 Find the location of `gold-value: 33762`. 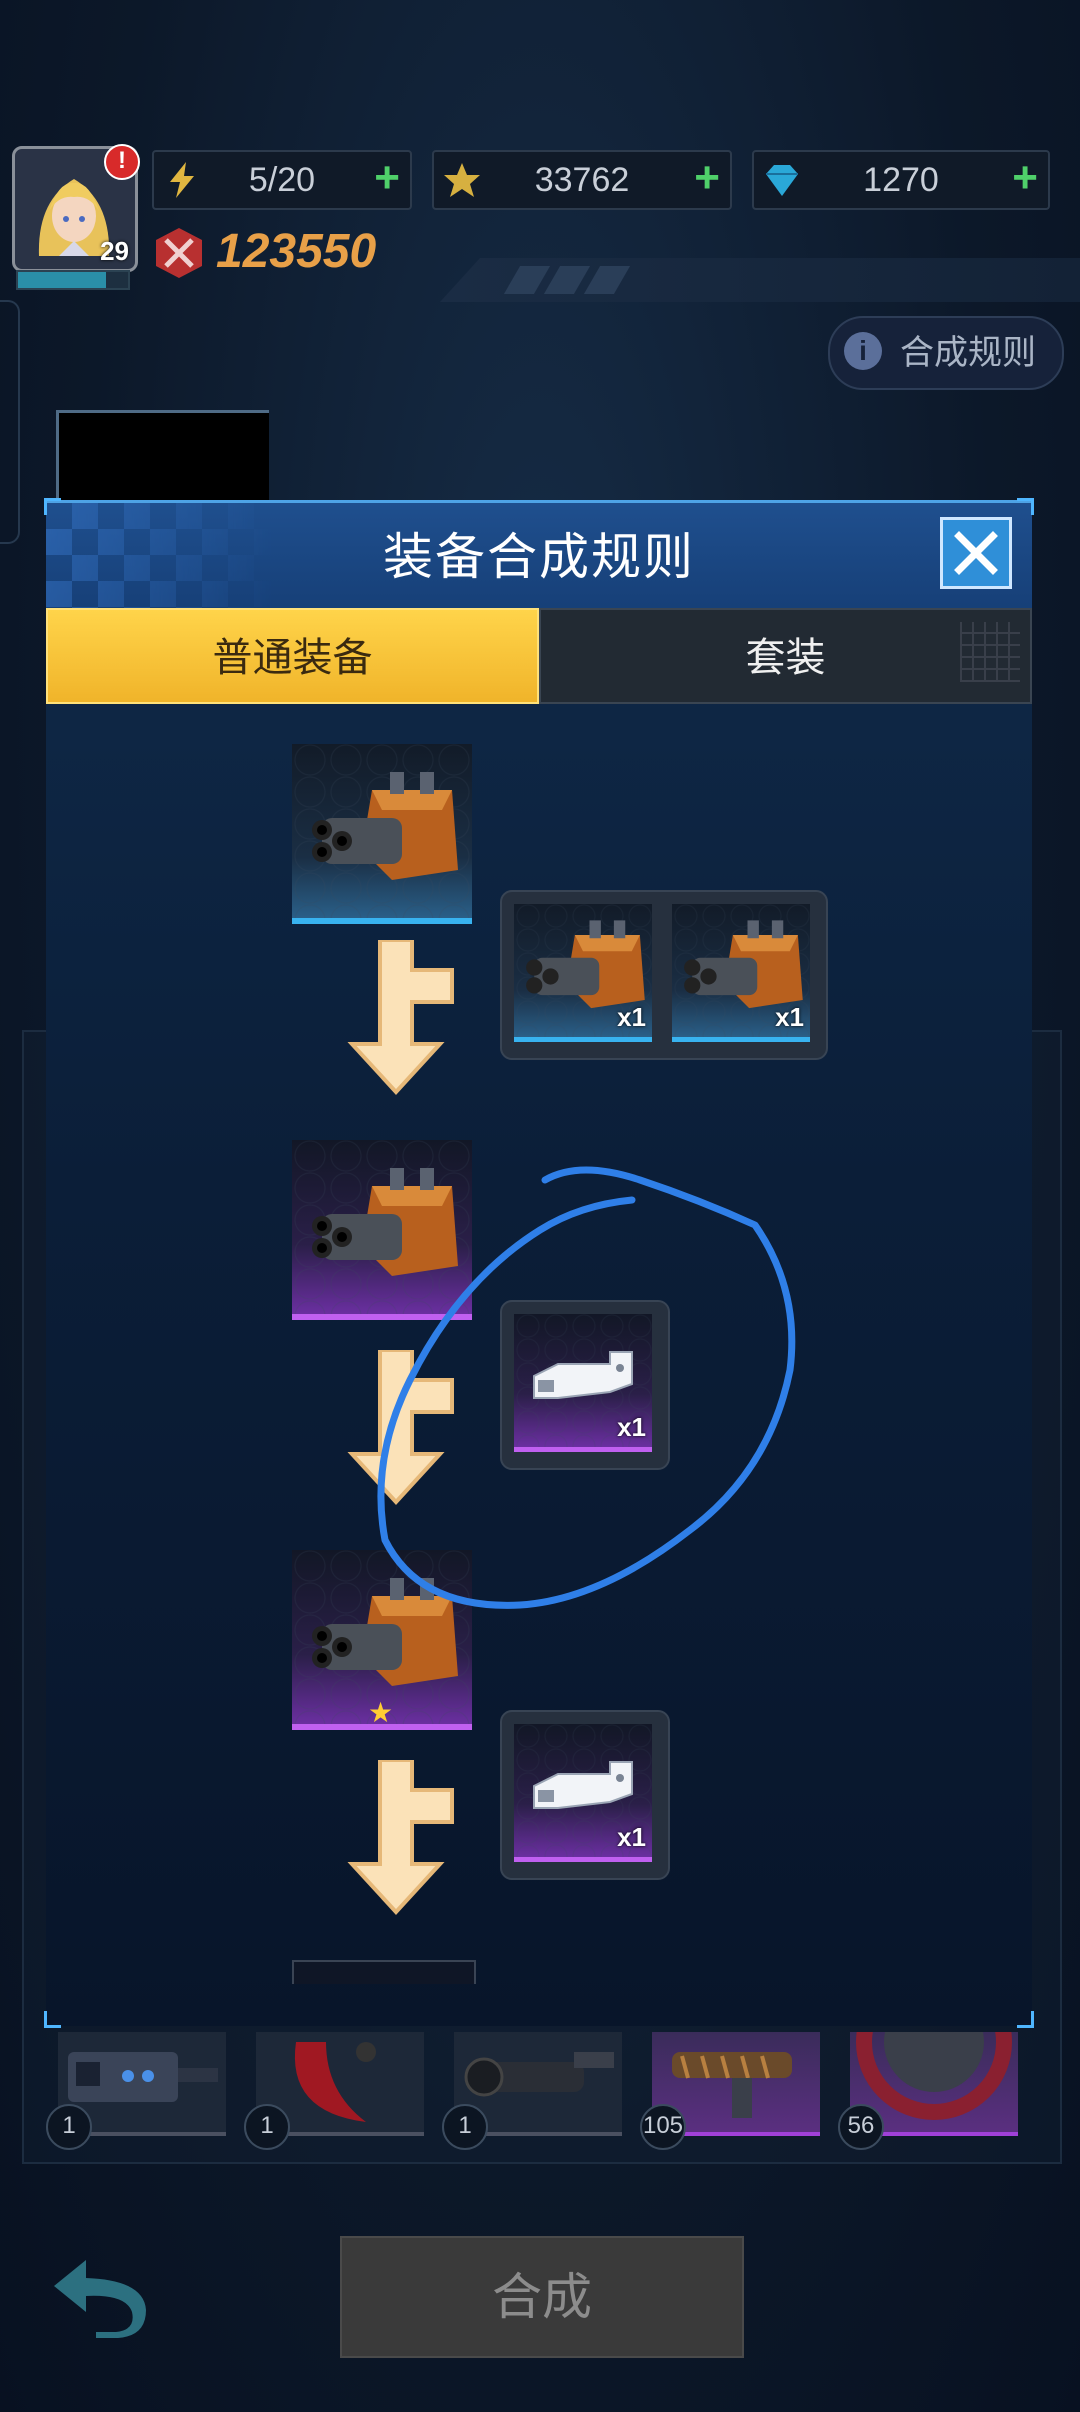

gold-value: 33762 is located at coordinates (582, 180).